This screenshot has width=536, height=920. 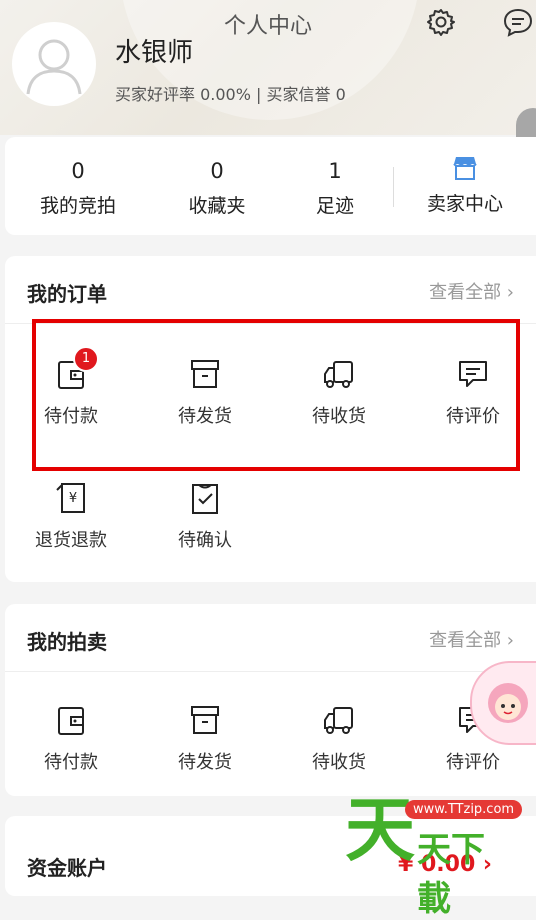 What do you see at coordinates (230, 94) in the screenshot?
I see `user-rating-stats: 买家好评率 0.00% | 买家信誉 0` at bounding box center [230, 94].